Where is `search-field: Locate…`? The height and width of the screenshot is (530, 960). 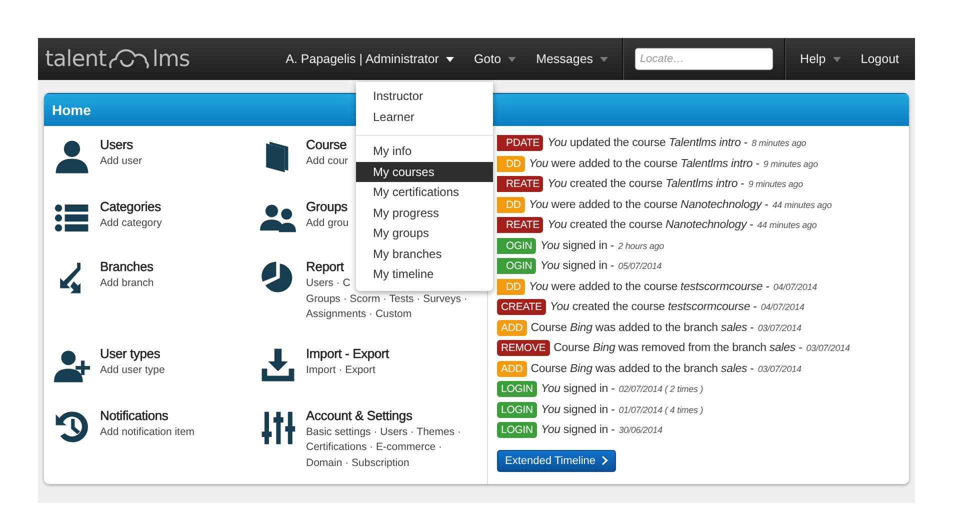
search-field: Locate… is located at coordinates (704, 59).